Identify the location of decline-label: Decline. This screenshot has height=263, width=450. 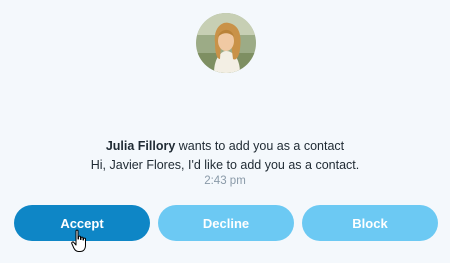
(226, 223).